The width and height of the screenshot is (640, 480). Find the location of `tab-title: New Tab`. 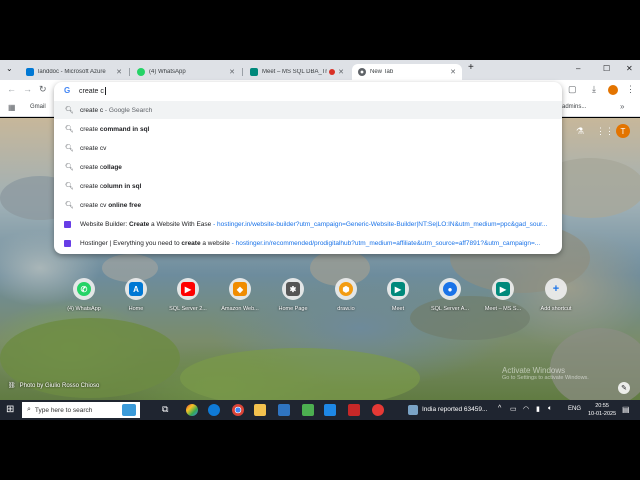

tab-title: New Tab is located at coordinates (382, 72).